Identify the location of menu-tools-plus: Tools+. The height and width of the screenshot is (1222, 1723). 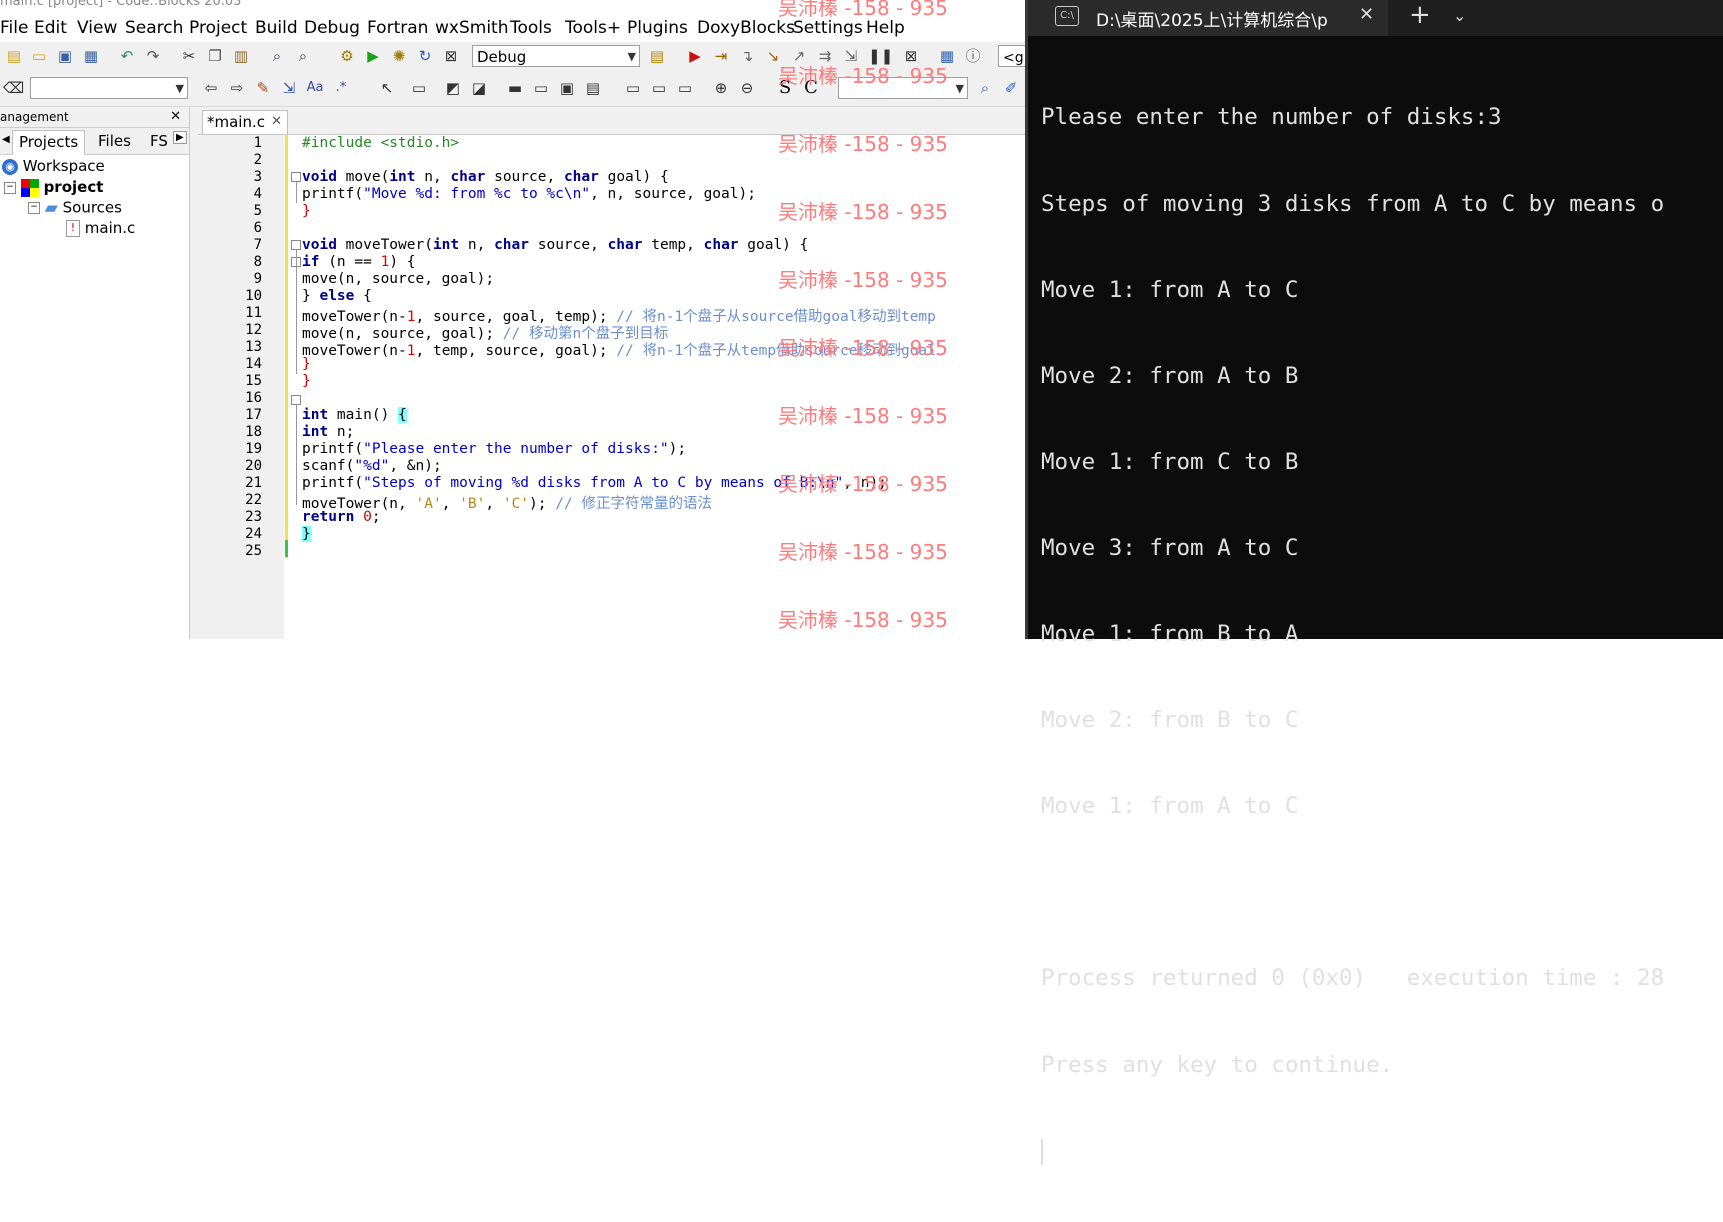
(593, 28).